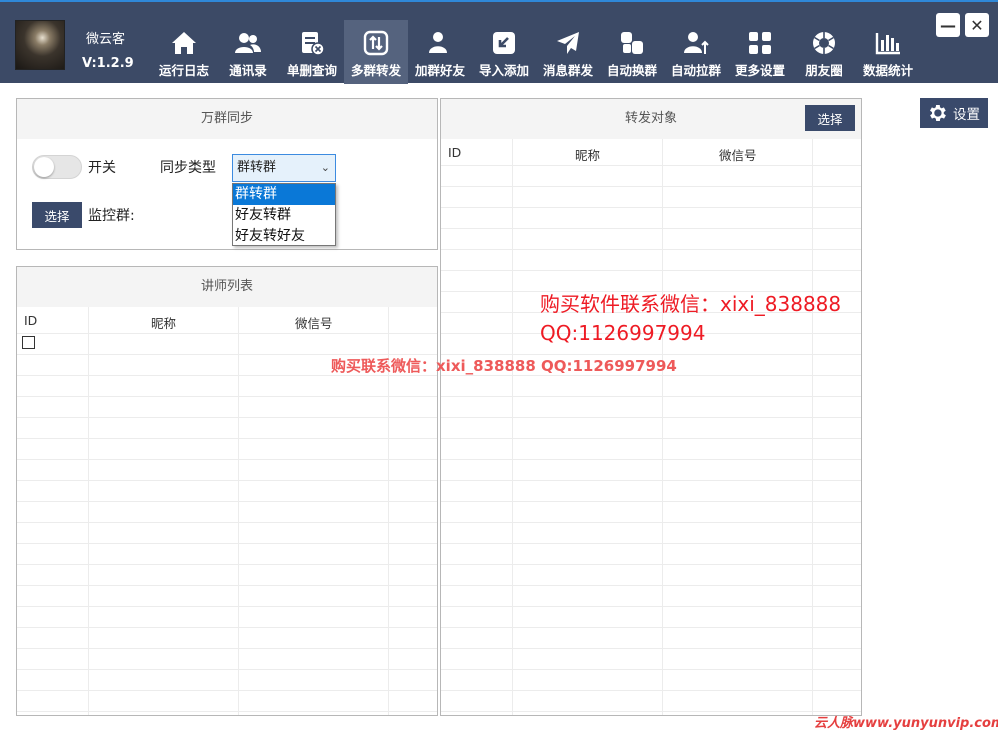 This screenshot has width=998, height=731. What do you see at coordinates (977, 25) in the screenshot?
I see `close-button: ✕` at bounding box center [977, 25].